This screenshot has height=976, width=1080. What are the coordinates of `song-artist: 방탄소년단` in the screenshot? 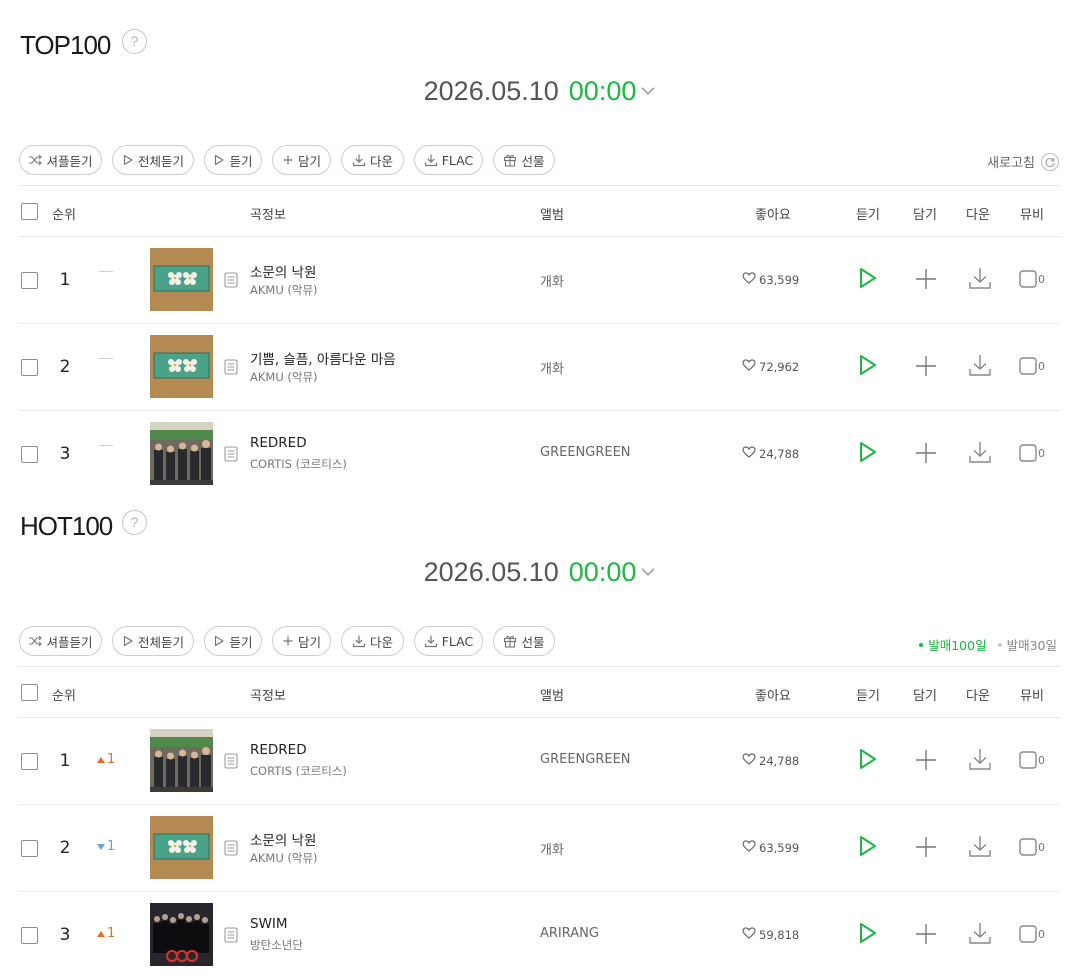 It's located at (276, 945).